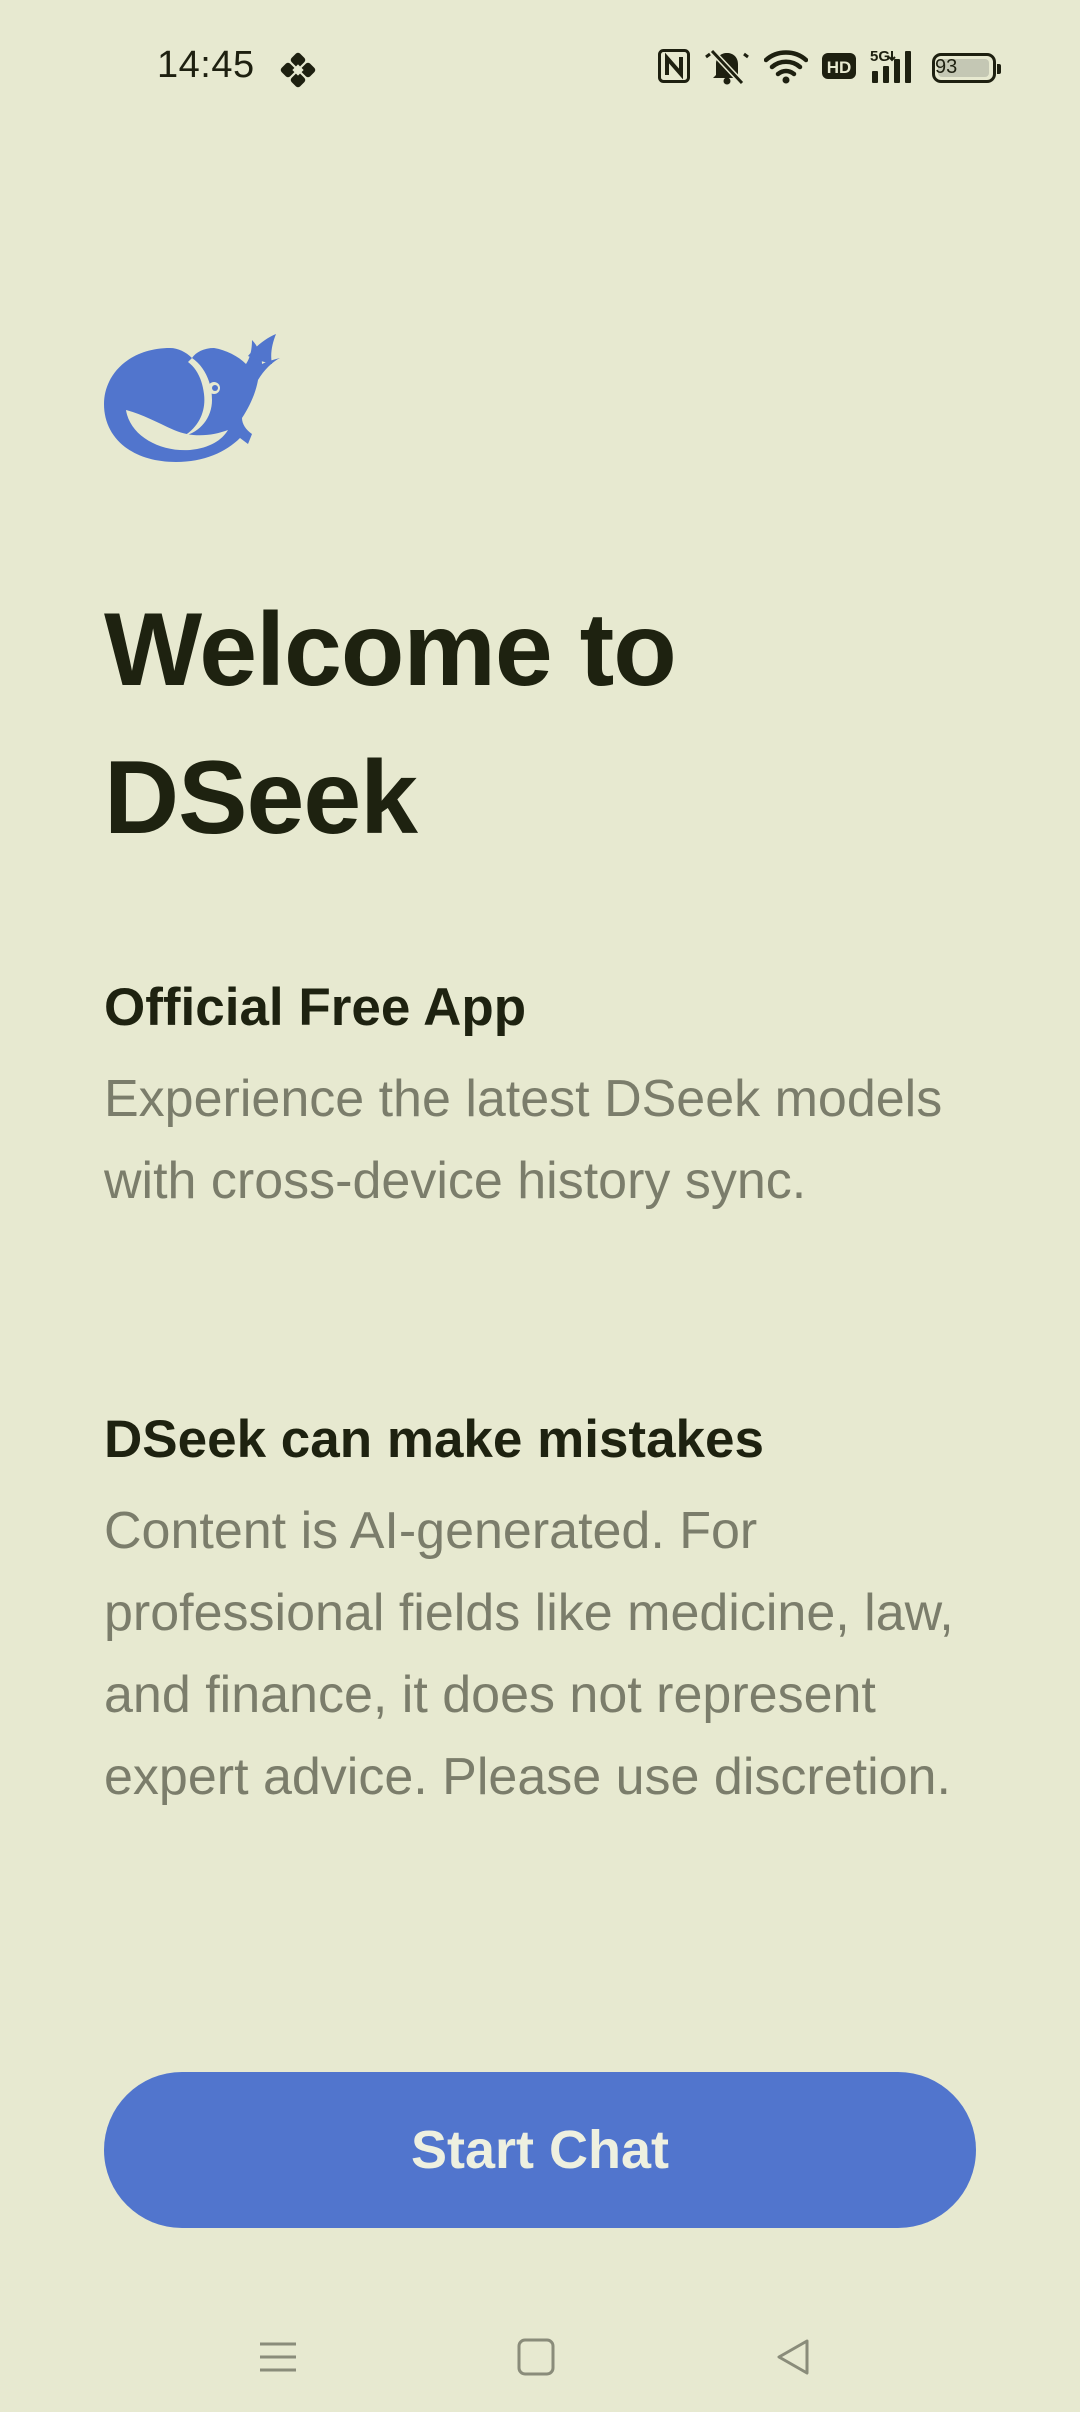 The height and width of the screenshot is (2412, 1080). Describe the element at coordinates (540, 65) in the screenshot. I see `status-bar: 14:45 HD 5G 93` at that location.